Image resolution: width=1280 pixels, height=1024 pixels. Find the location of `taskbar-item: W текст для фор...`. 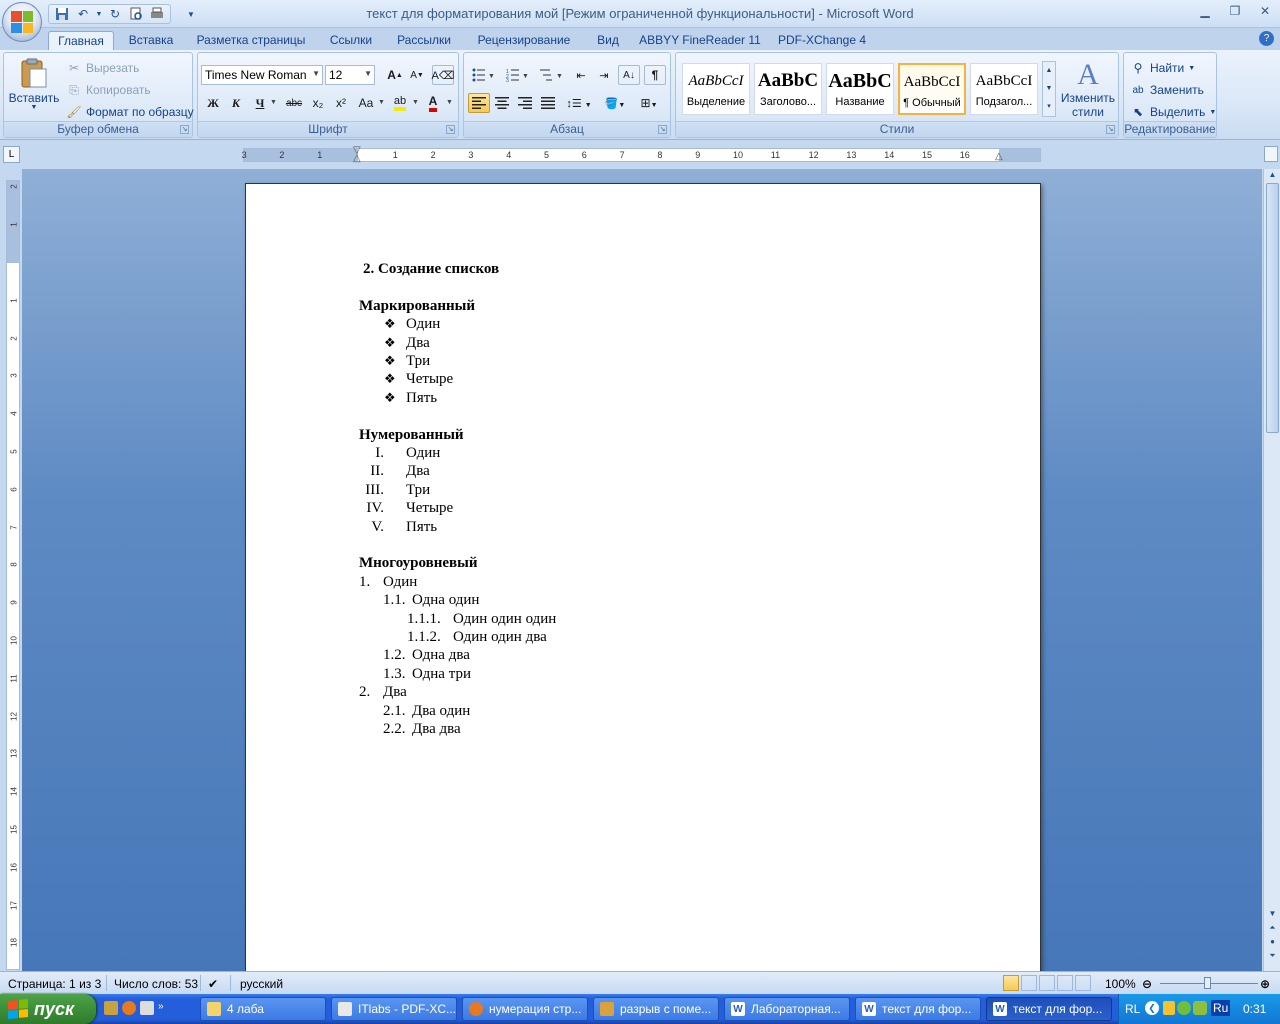

taskbar-item: W текст для фор... is located at coordinates (918, 1009).